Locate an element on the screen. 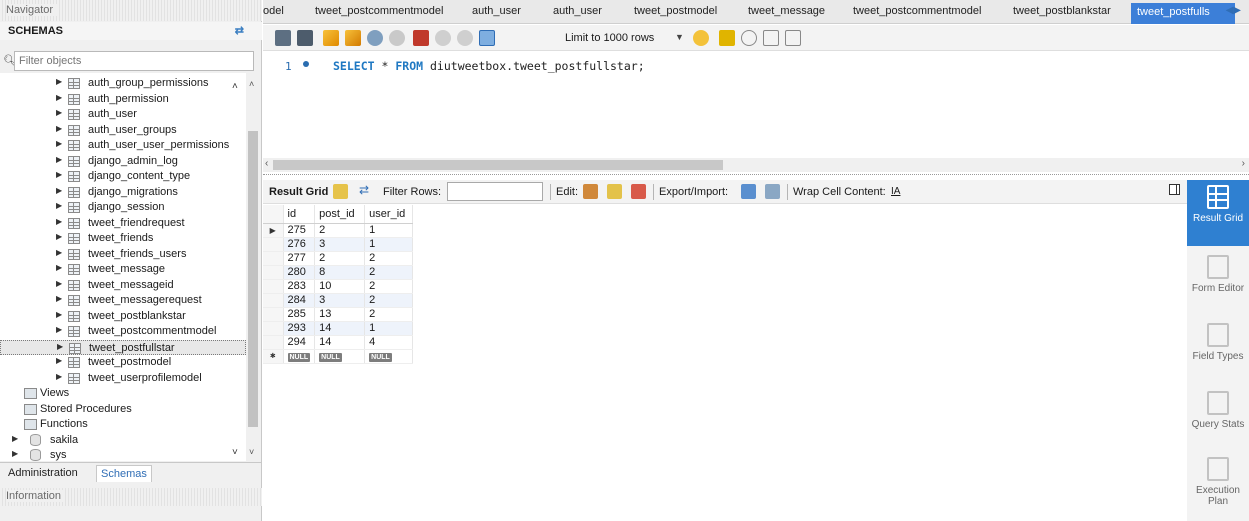 The height and width of the screenshot is (521, 1249). panel-divider is located at coordinates (756, 176).